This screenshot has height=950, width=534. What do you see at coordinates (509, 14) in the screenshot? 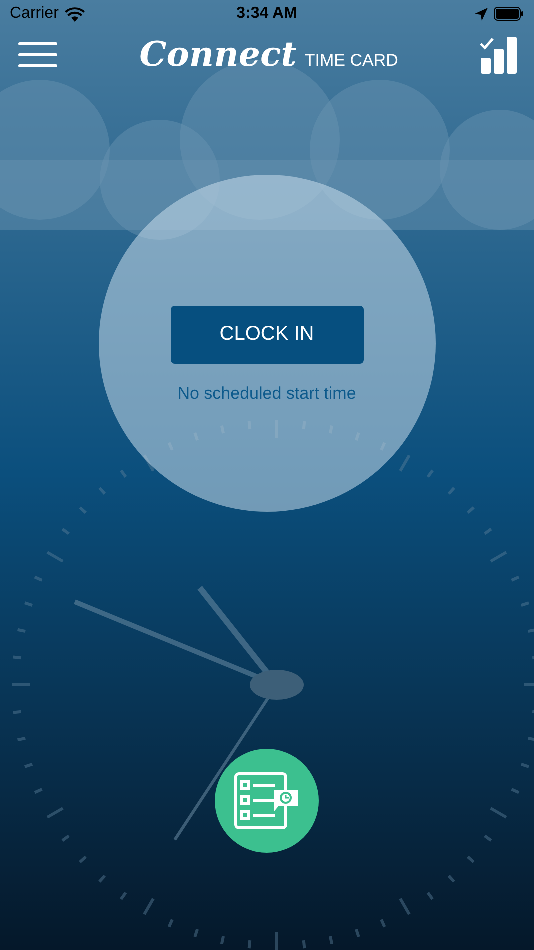
I see `battery-icon` at bounding box center [509, 14].